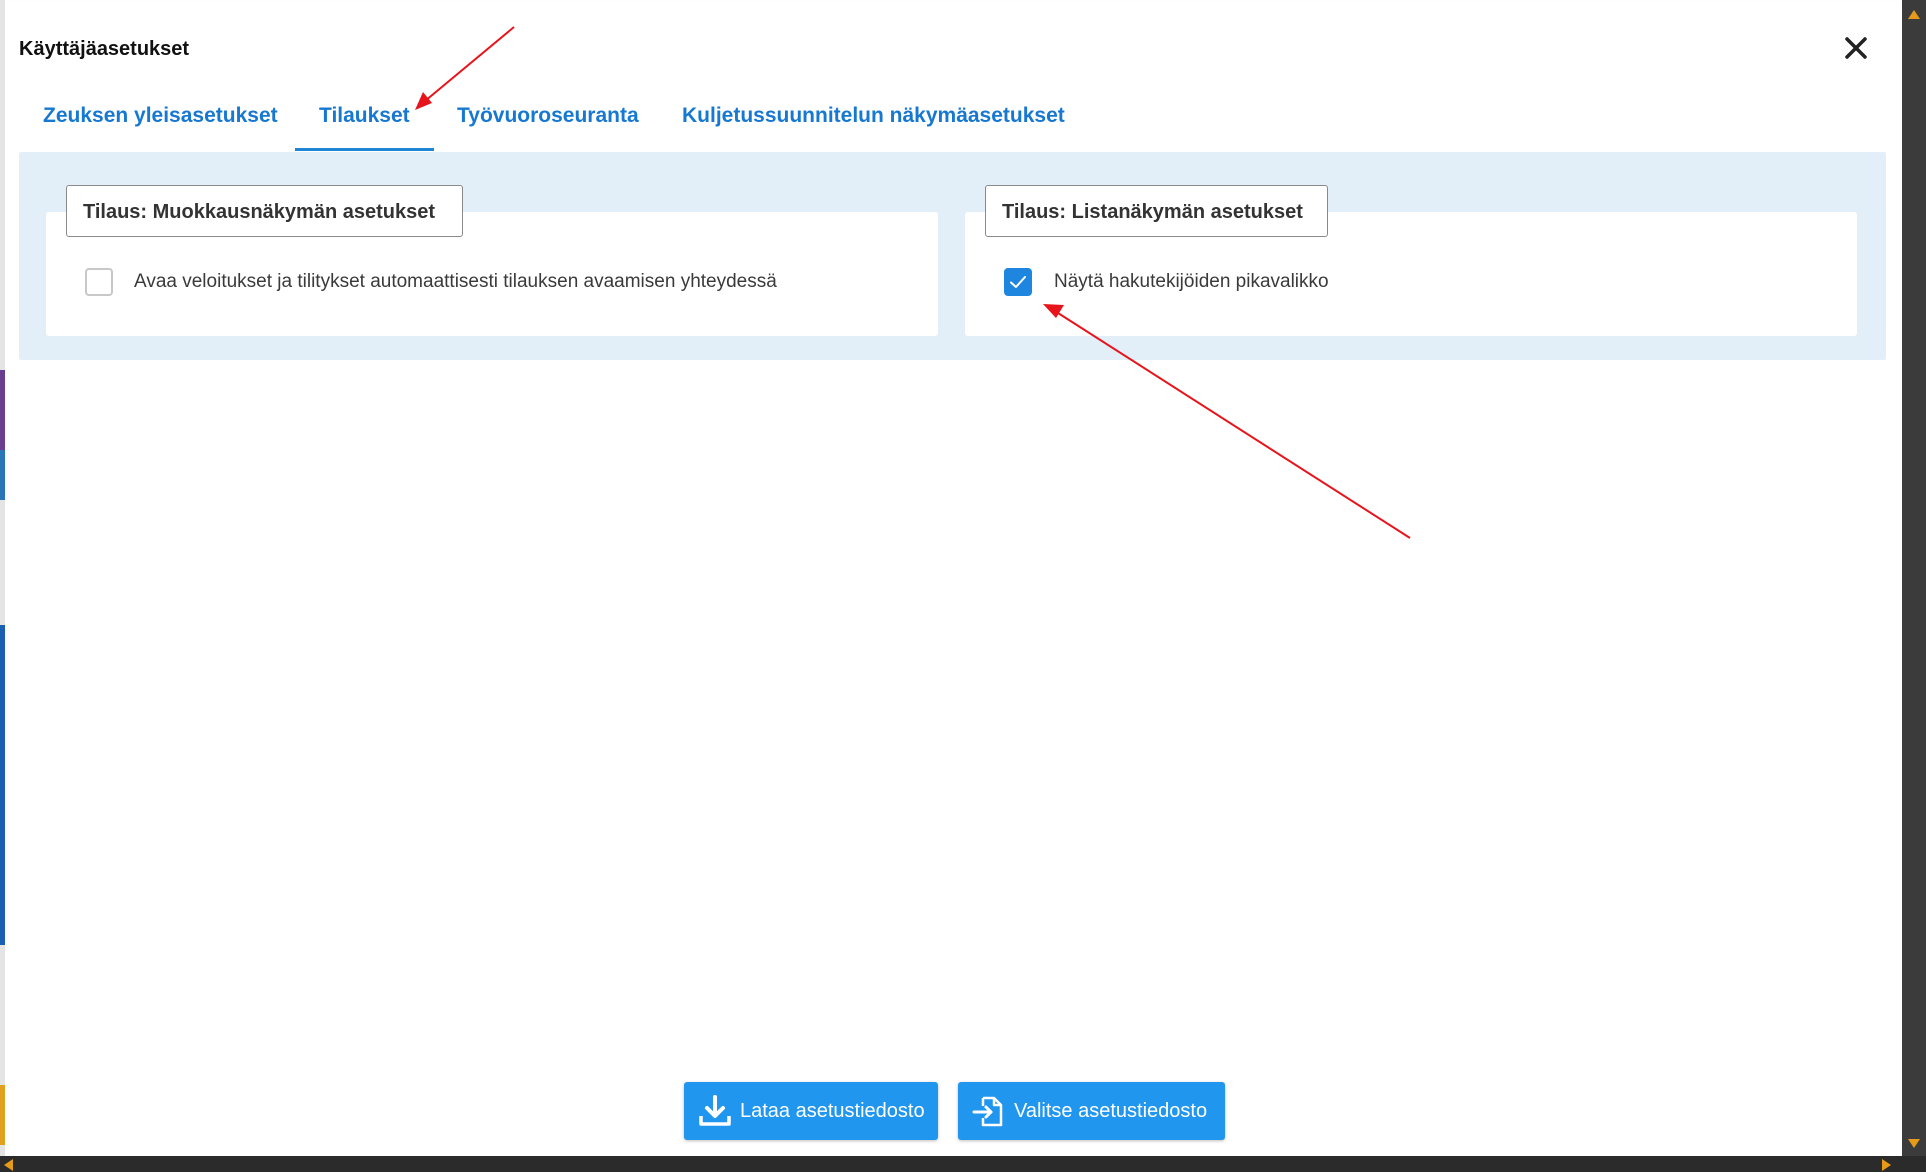  Describe the element at coordinates (1914, 586) in the screenshot. I see `vertical-scrollbar` at that location.